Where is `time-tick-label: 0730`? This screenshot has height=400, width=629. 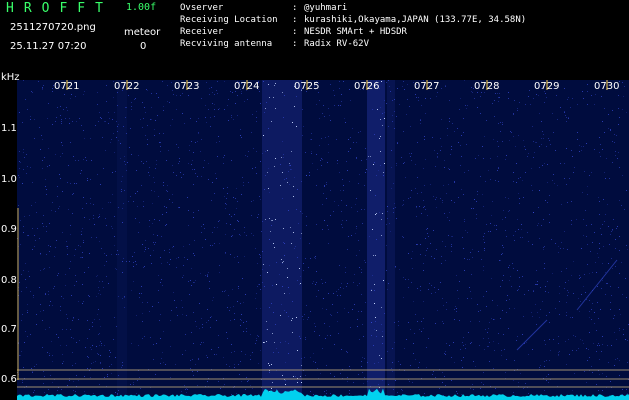 time-tick-label: 0730 is located at coordinates (607, 86).